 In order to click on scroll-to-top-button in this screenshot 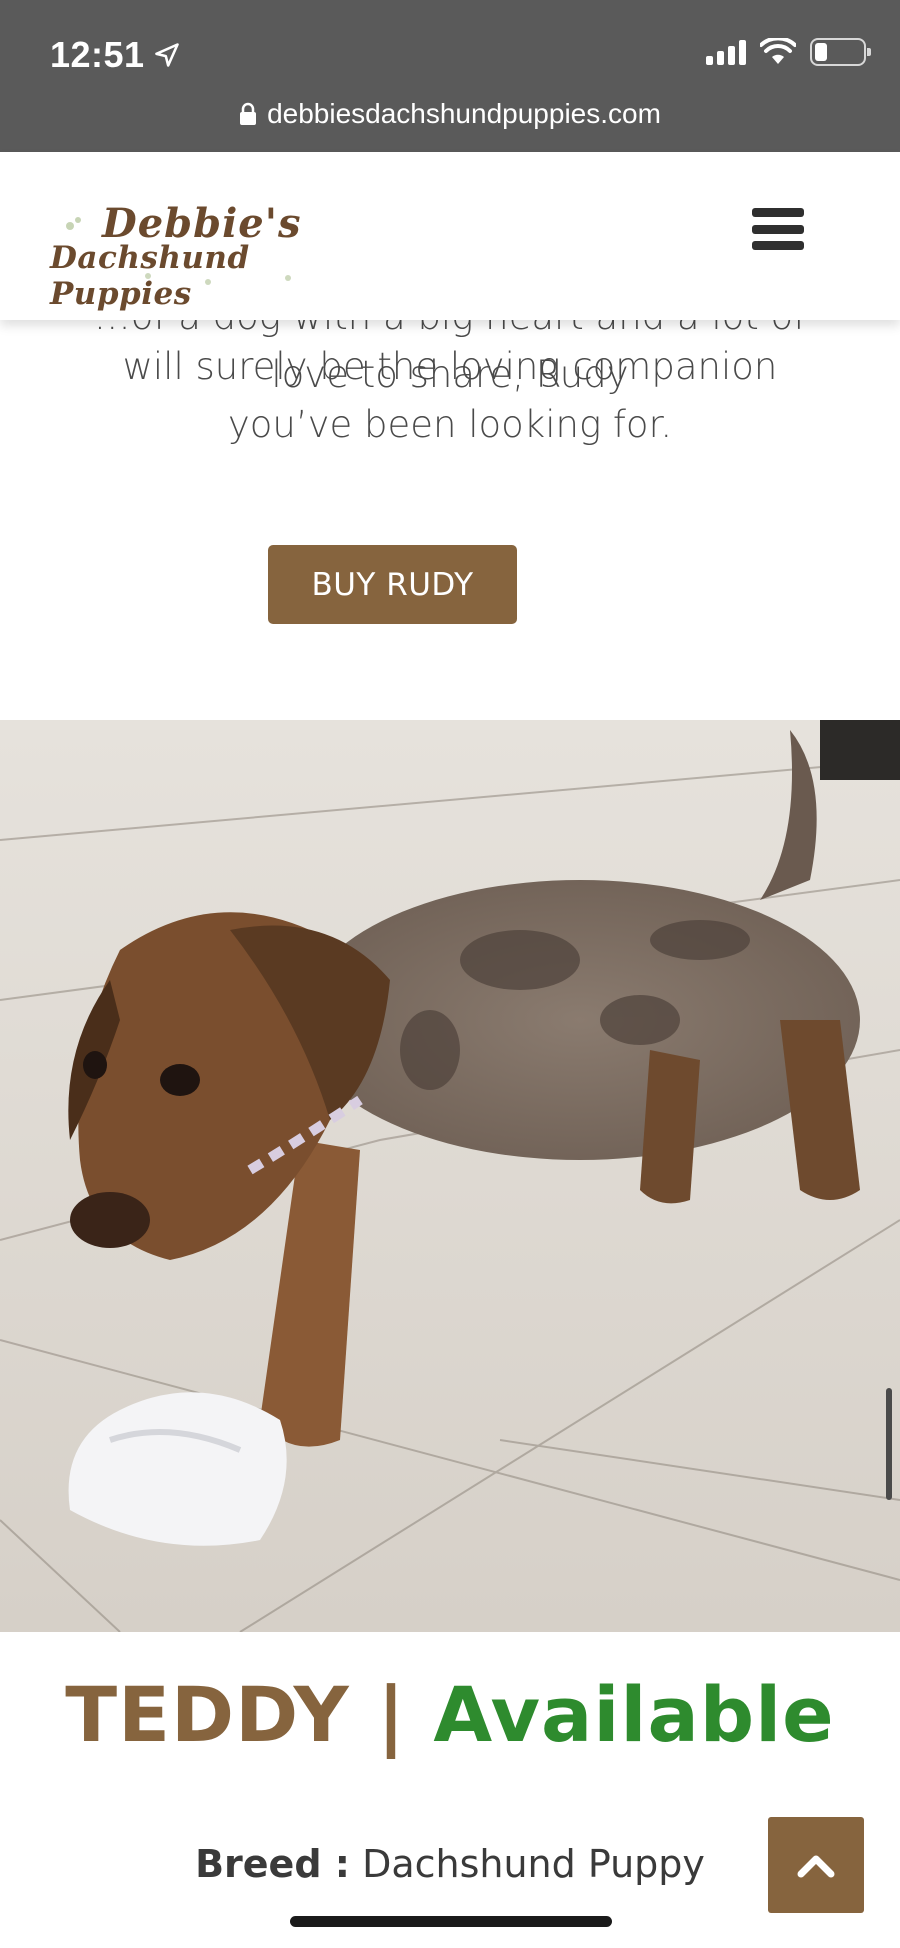, I will do `click(816, 1865)`.